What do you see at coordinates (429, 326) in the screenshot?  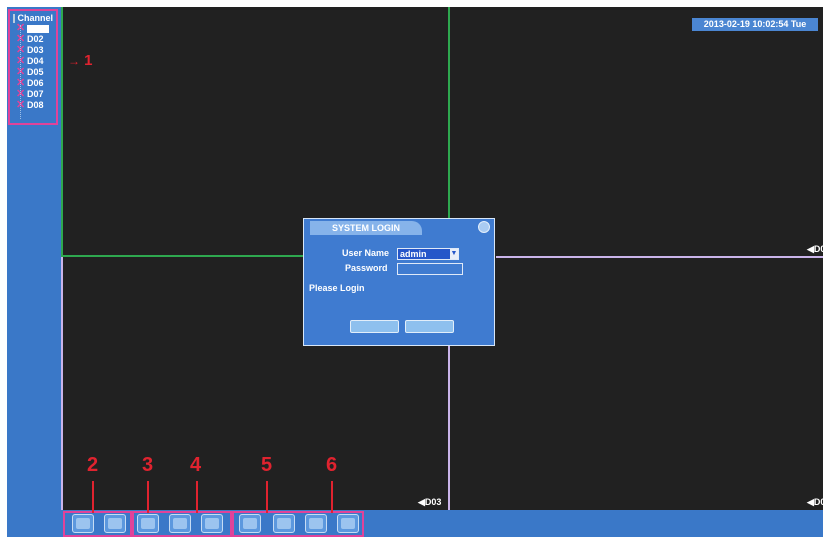 I see `cancel-button` at bounding box center [429, 326].